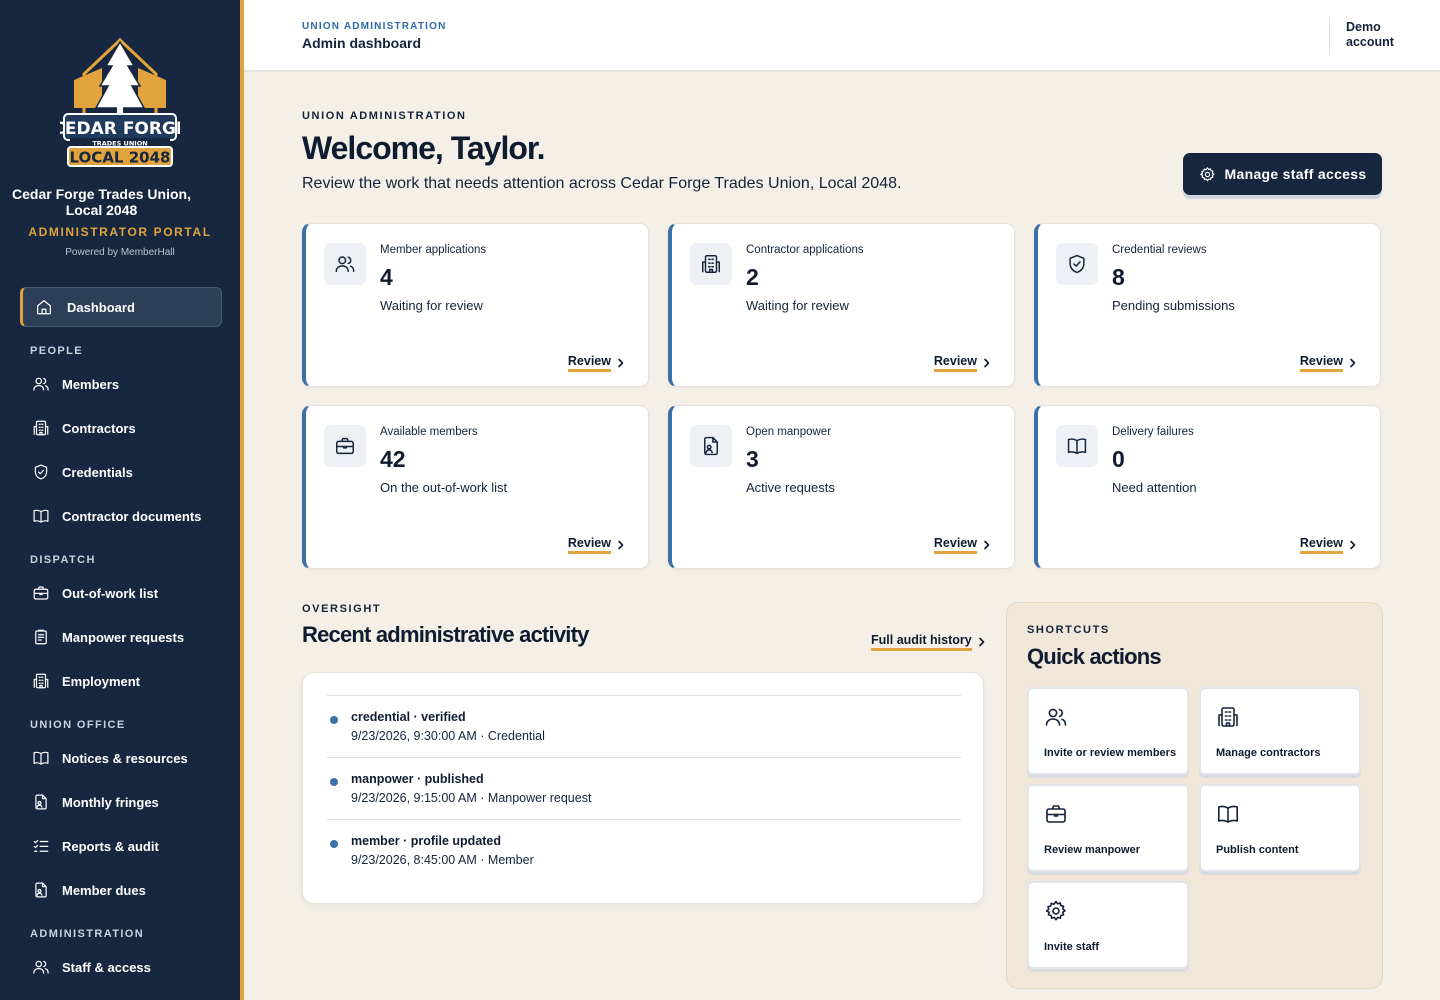 Image resolution: width=1440 pixels, height=1000 pixels. I want to click on quick-action-publish-content: Publish content, so click(1280, 828).